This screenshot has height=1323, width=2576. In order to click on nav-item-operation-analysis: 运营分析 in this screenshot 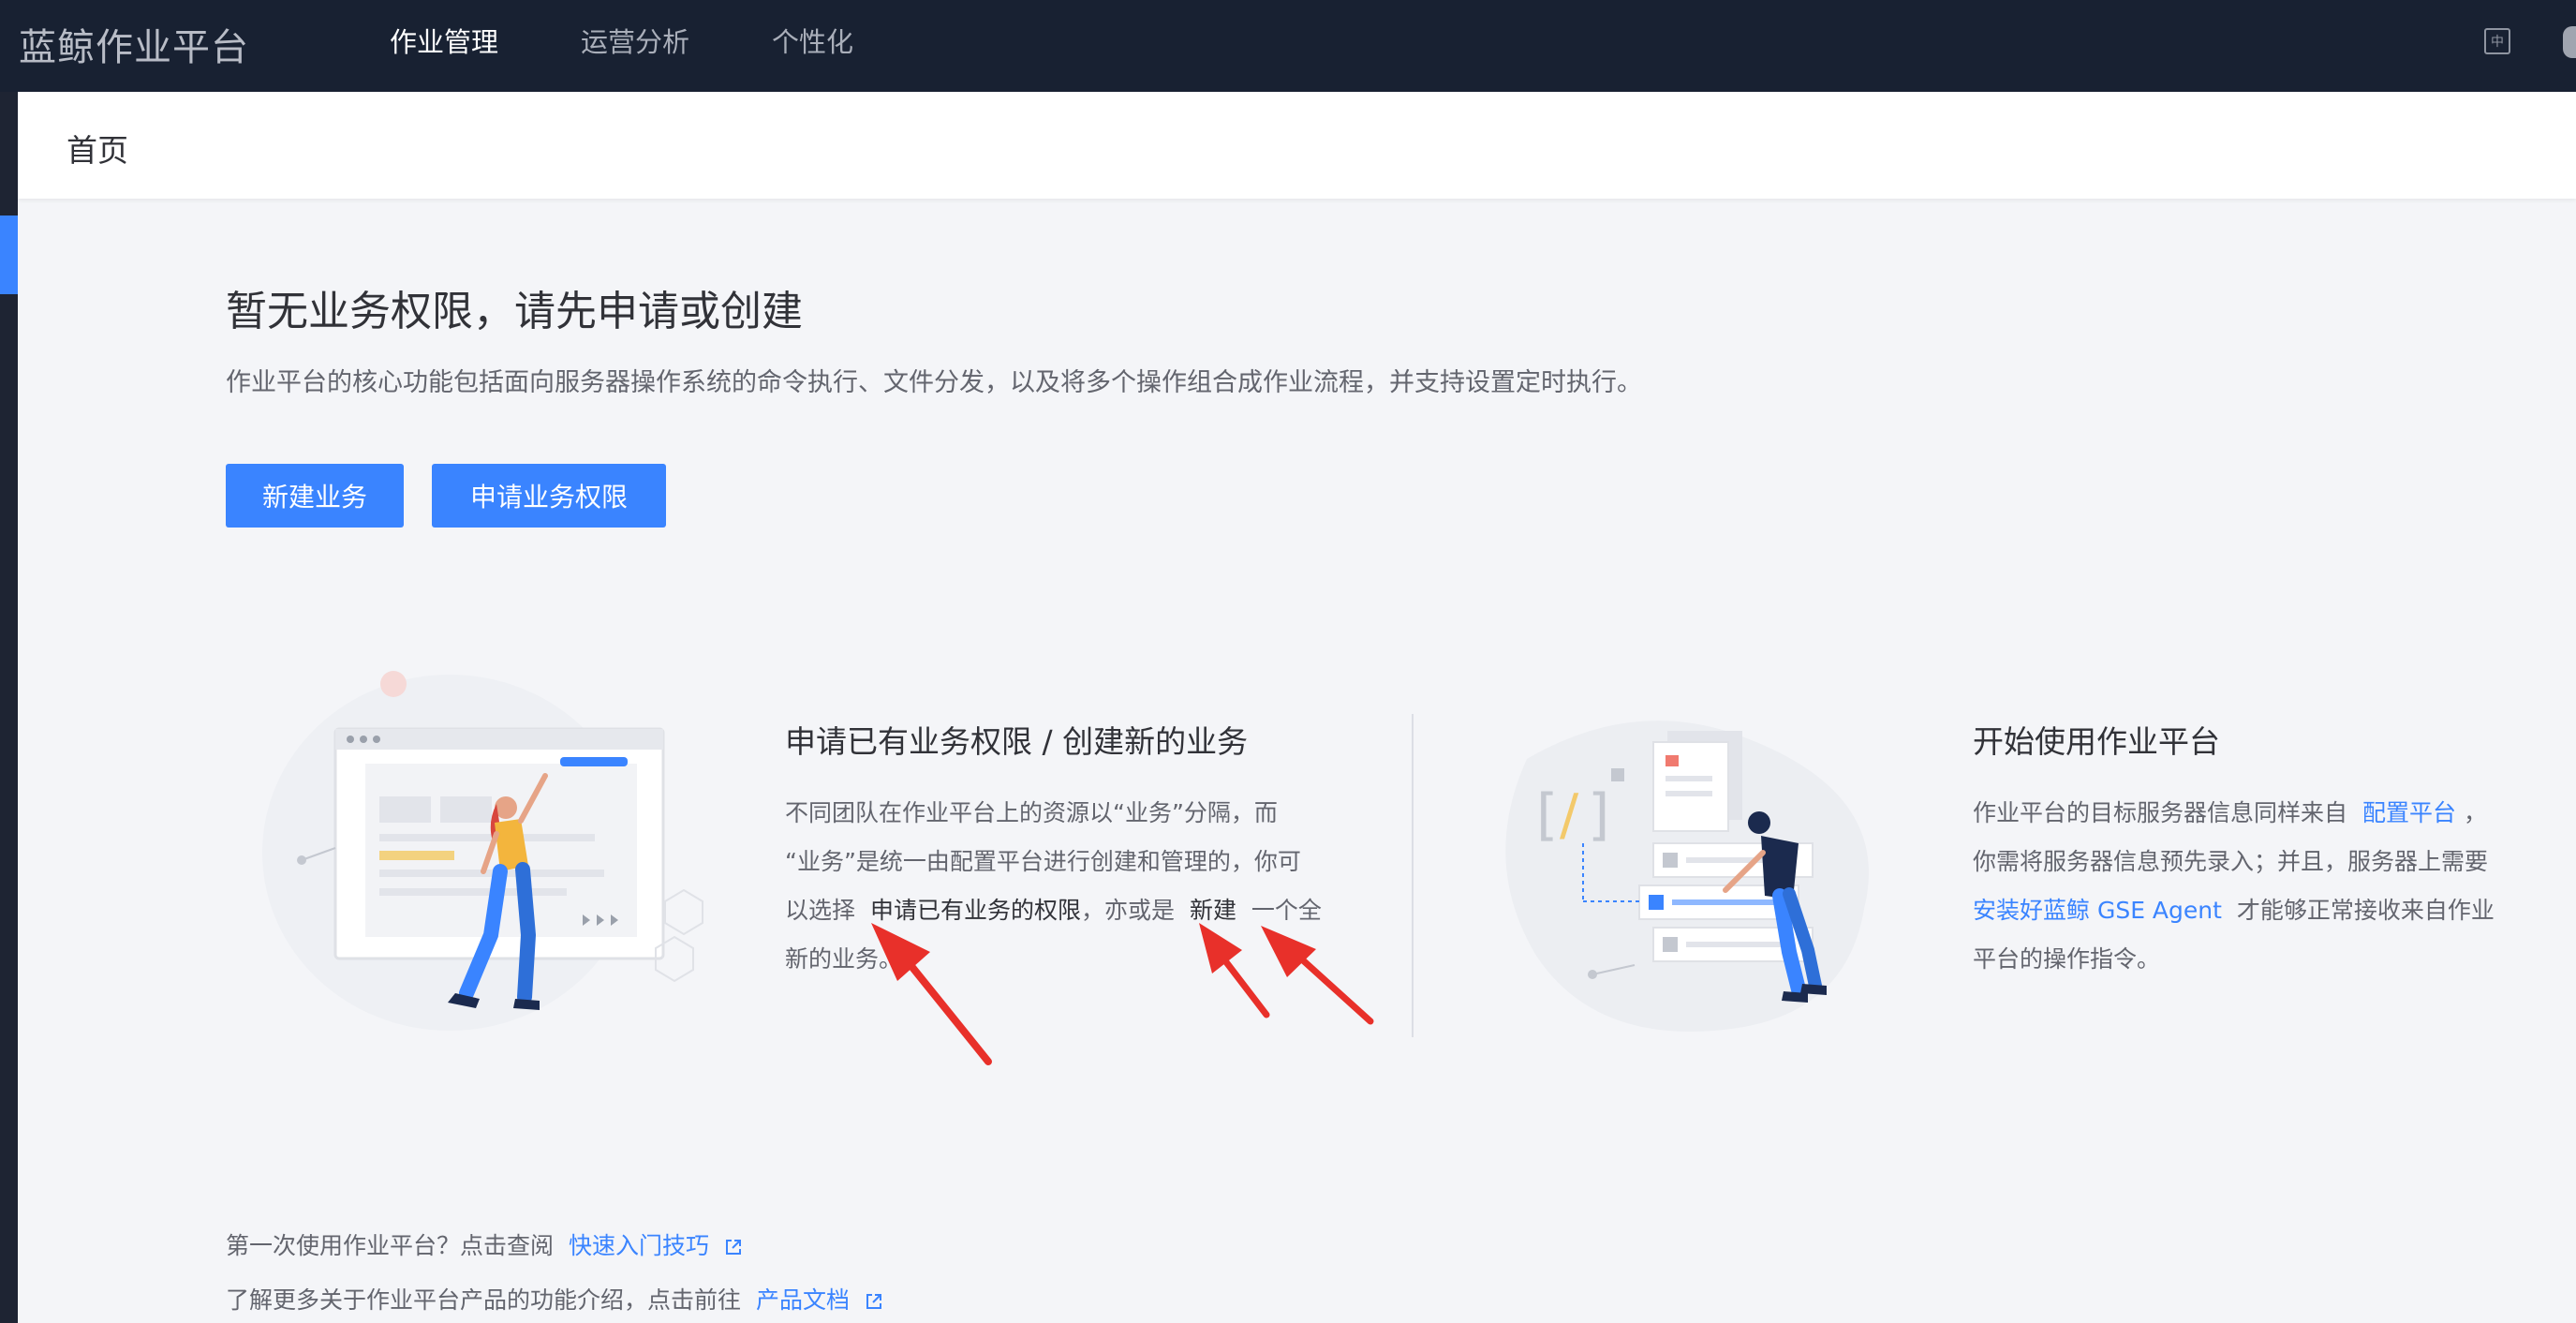, I will do `click(635, 41)`.